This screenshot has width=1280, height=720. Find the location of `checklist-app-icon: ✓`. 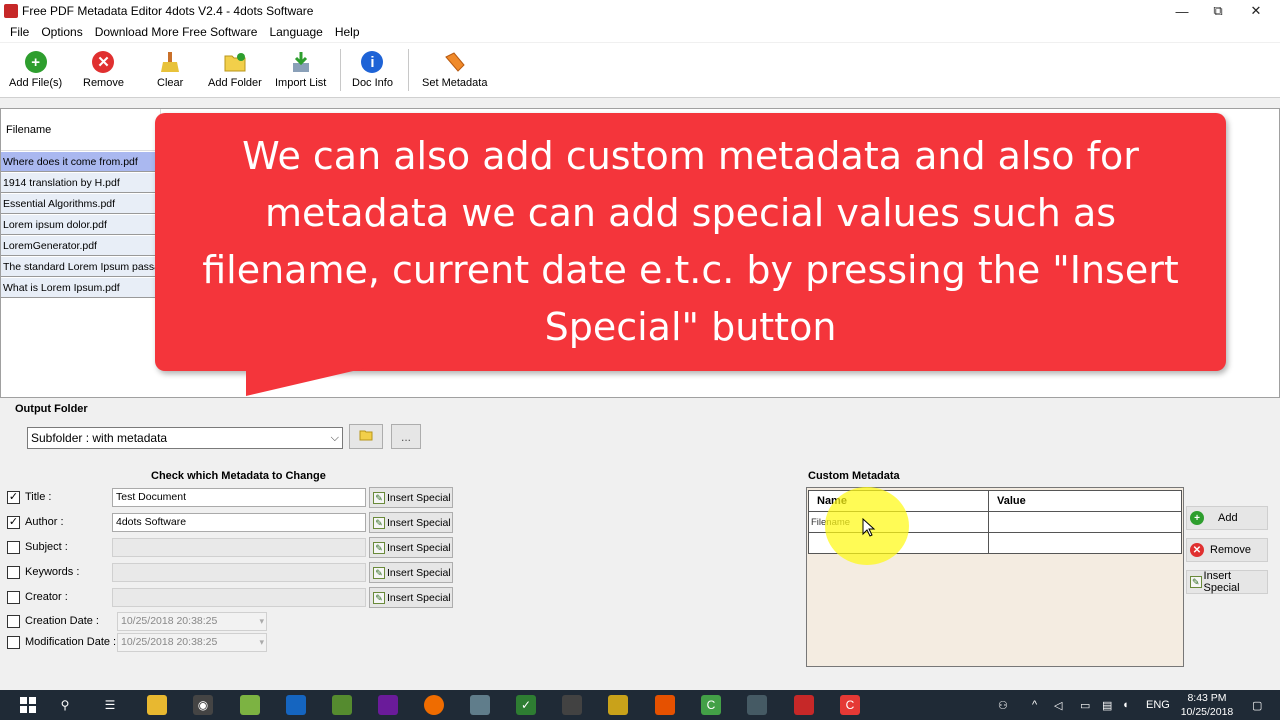

checklist-app-icon: ✓ is located at coordinates (526, 705).